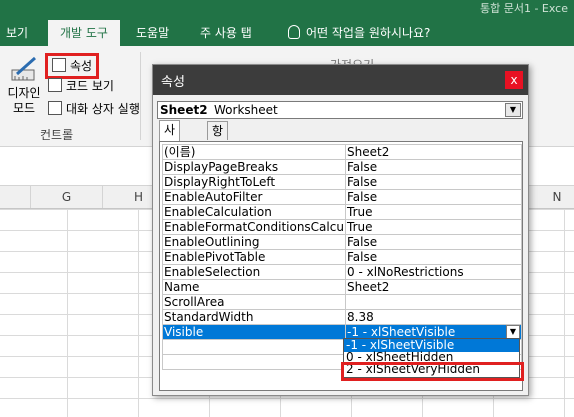 The width and height of the screenshot is (574, 417). What do you see at coordinates (432, 371) in the screenshot?
I see `highlight-box` at bounding box center [432, 371].